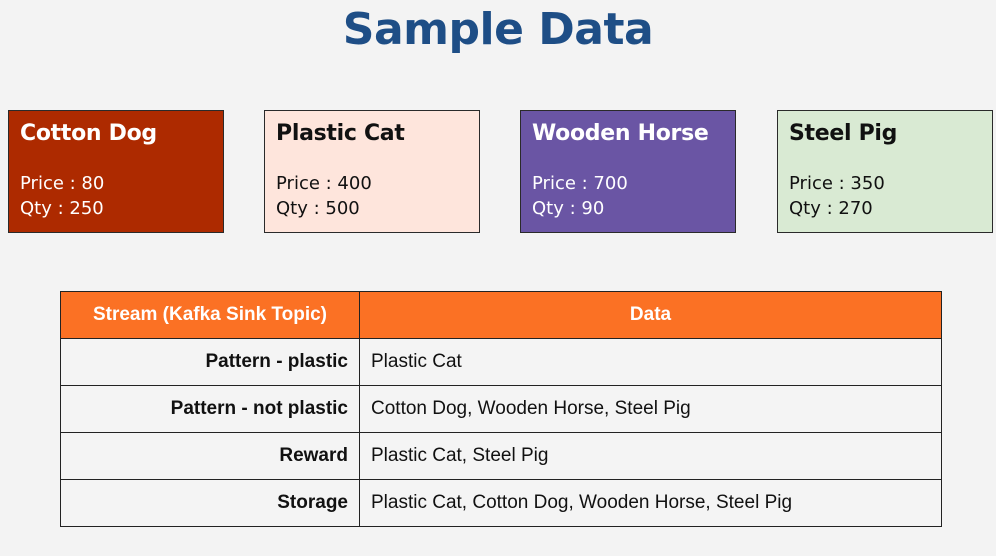 The height and width of the screenshot is (556, 996). I want to click on stream-cell: Pattern - not plastic, so click(210, 409).